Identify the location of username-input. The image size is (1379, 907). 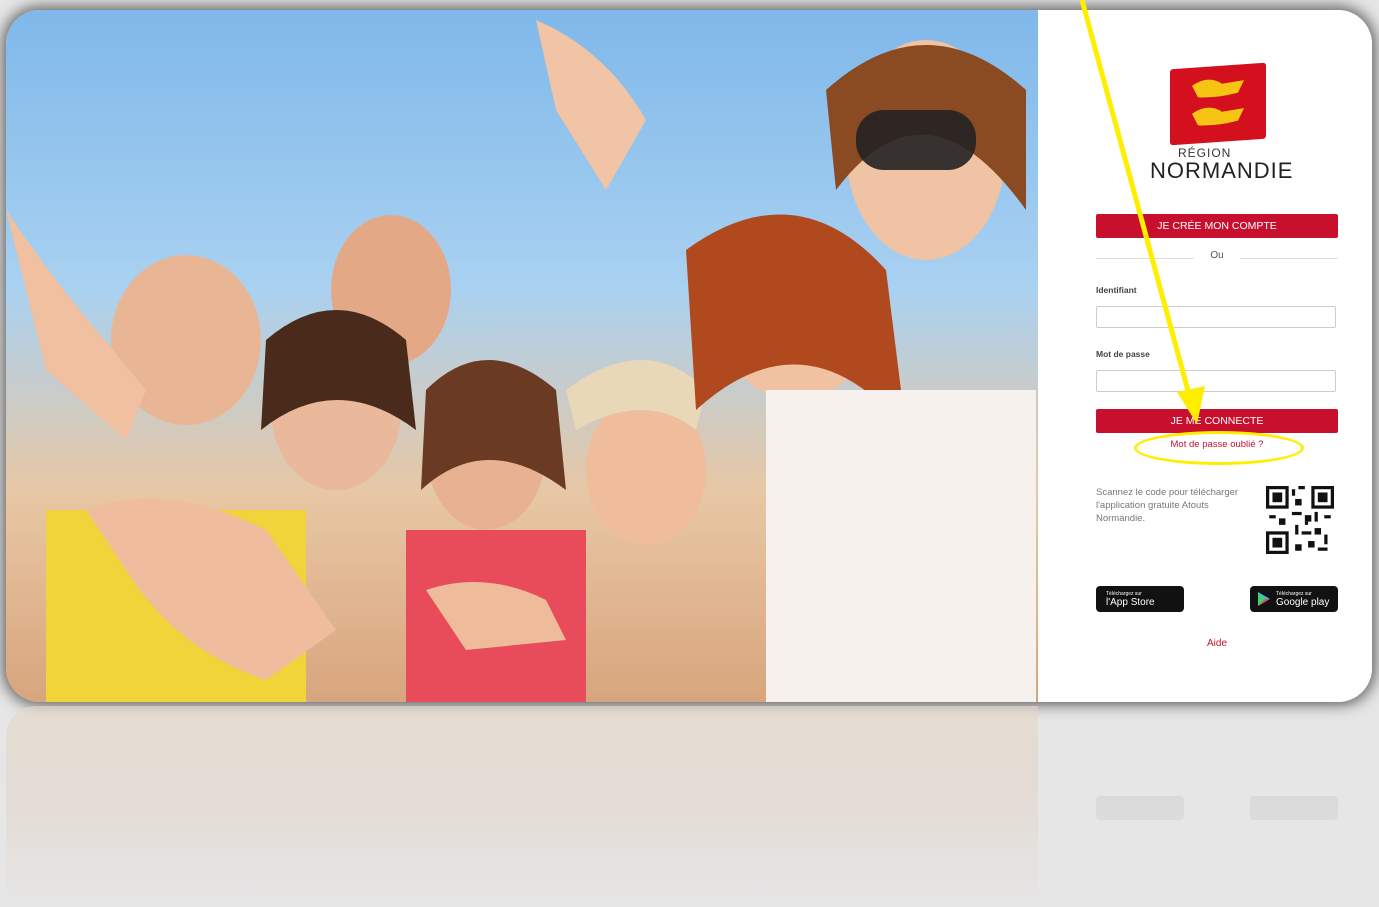
(1216, 317).